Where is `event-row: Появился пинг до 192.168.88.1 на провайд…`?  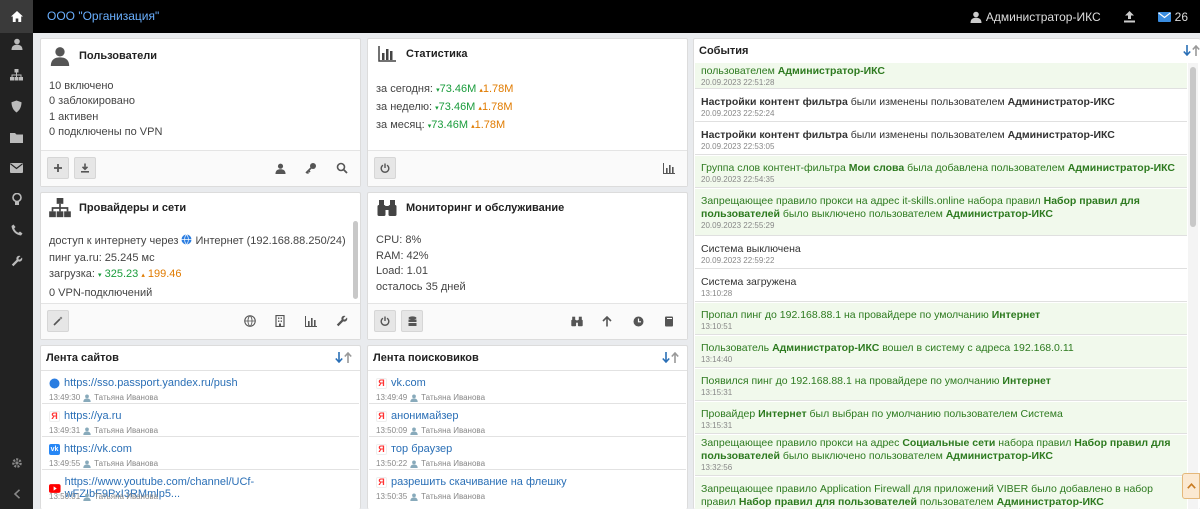
event-row: Появился пинг до 192.168.88.1 на провайд… is located at coordinates (941, 385).